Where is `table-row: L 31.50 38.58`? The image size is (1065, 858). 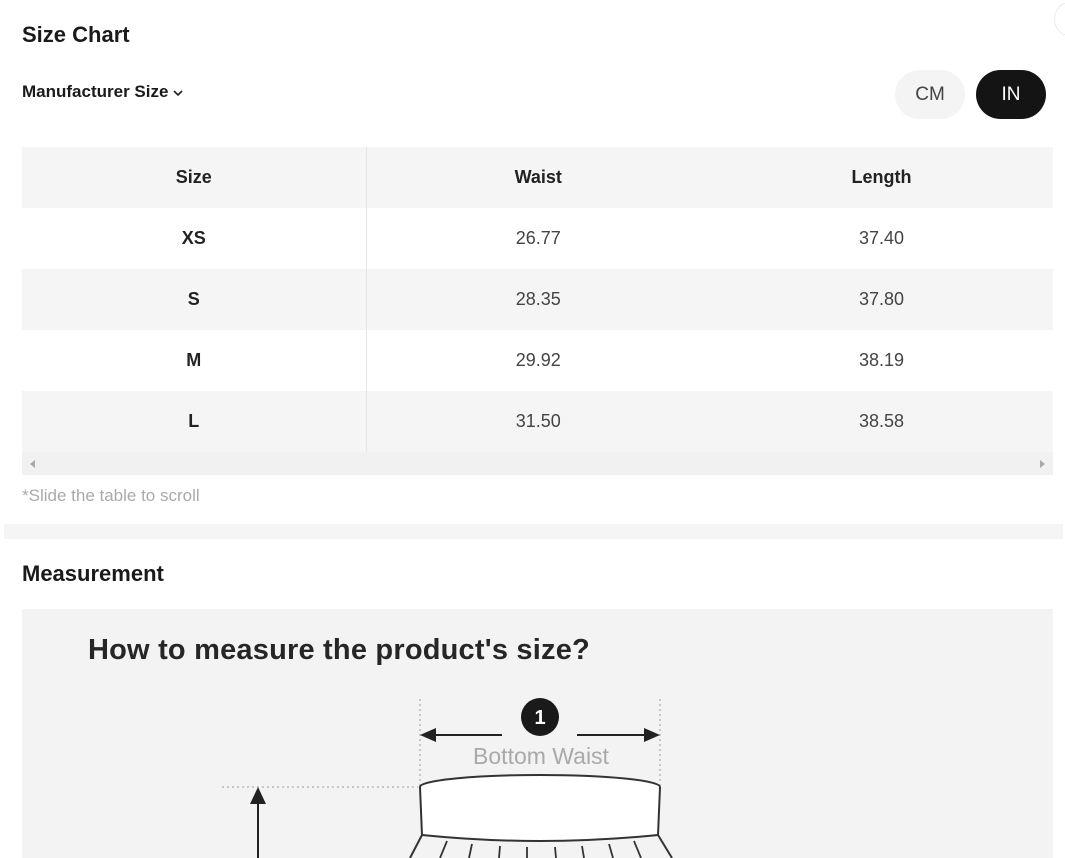 table-row: L 31.50 38.58 is located at coordinates (537, 421).